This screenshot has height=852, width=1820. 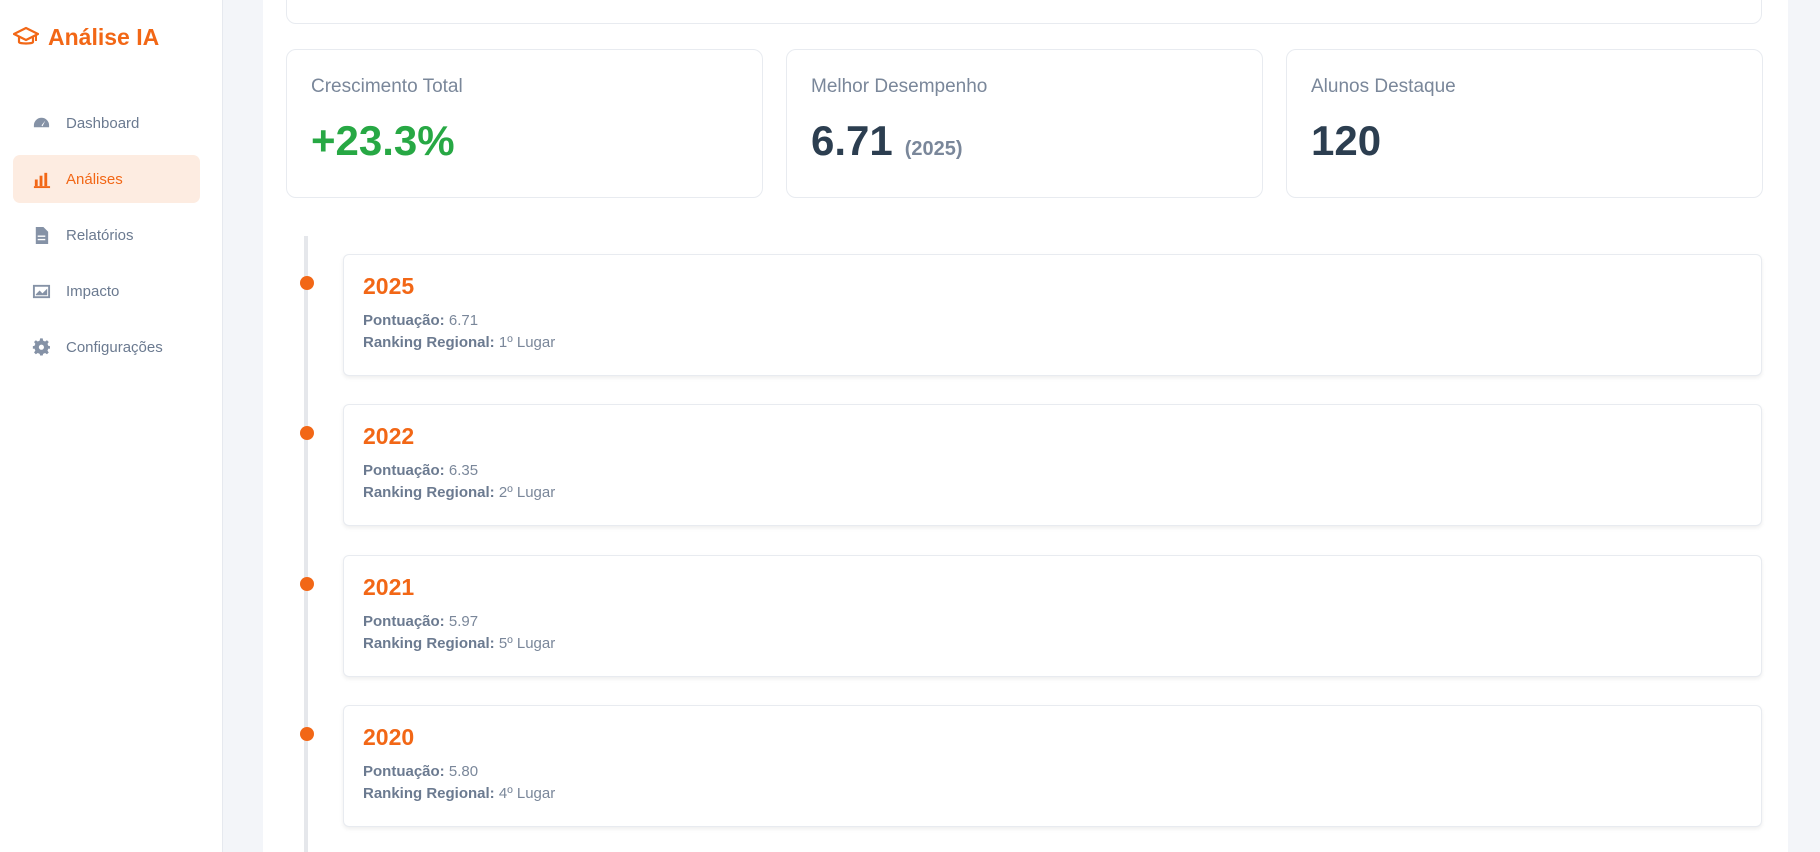 I want to click on sidebar-item-label: Dashboard, so click(x=103, y=123).